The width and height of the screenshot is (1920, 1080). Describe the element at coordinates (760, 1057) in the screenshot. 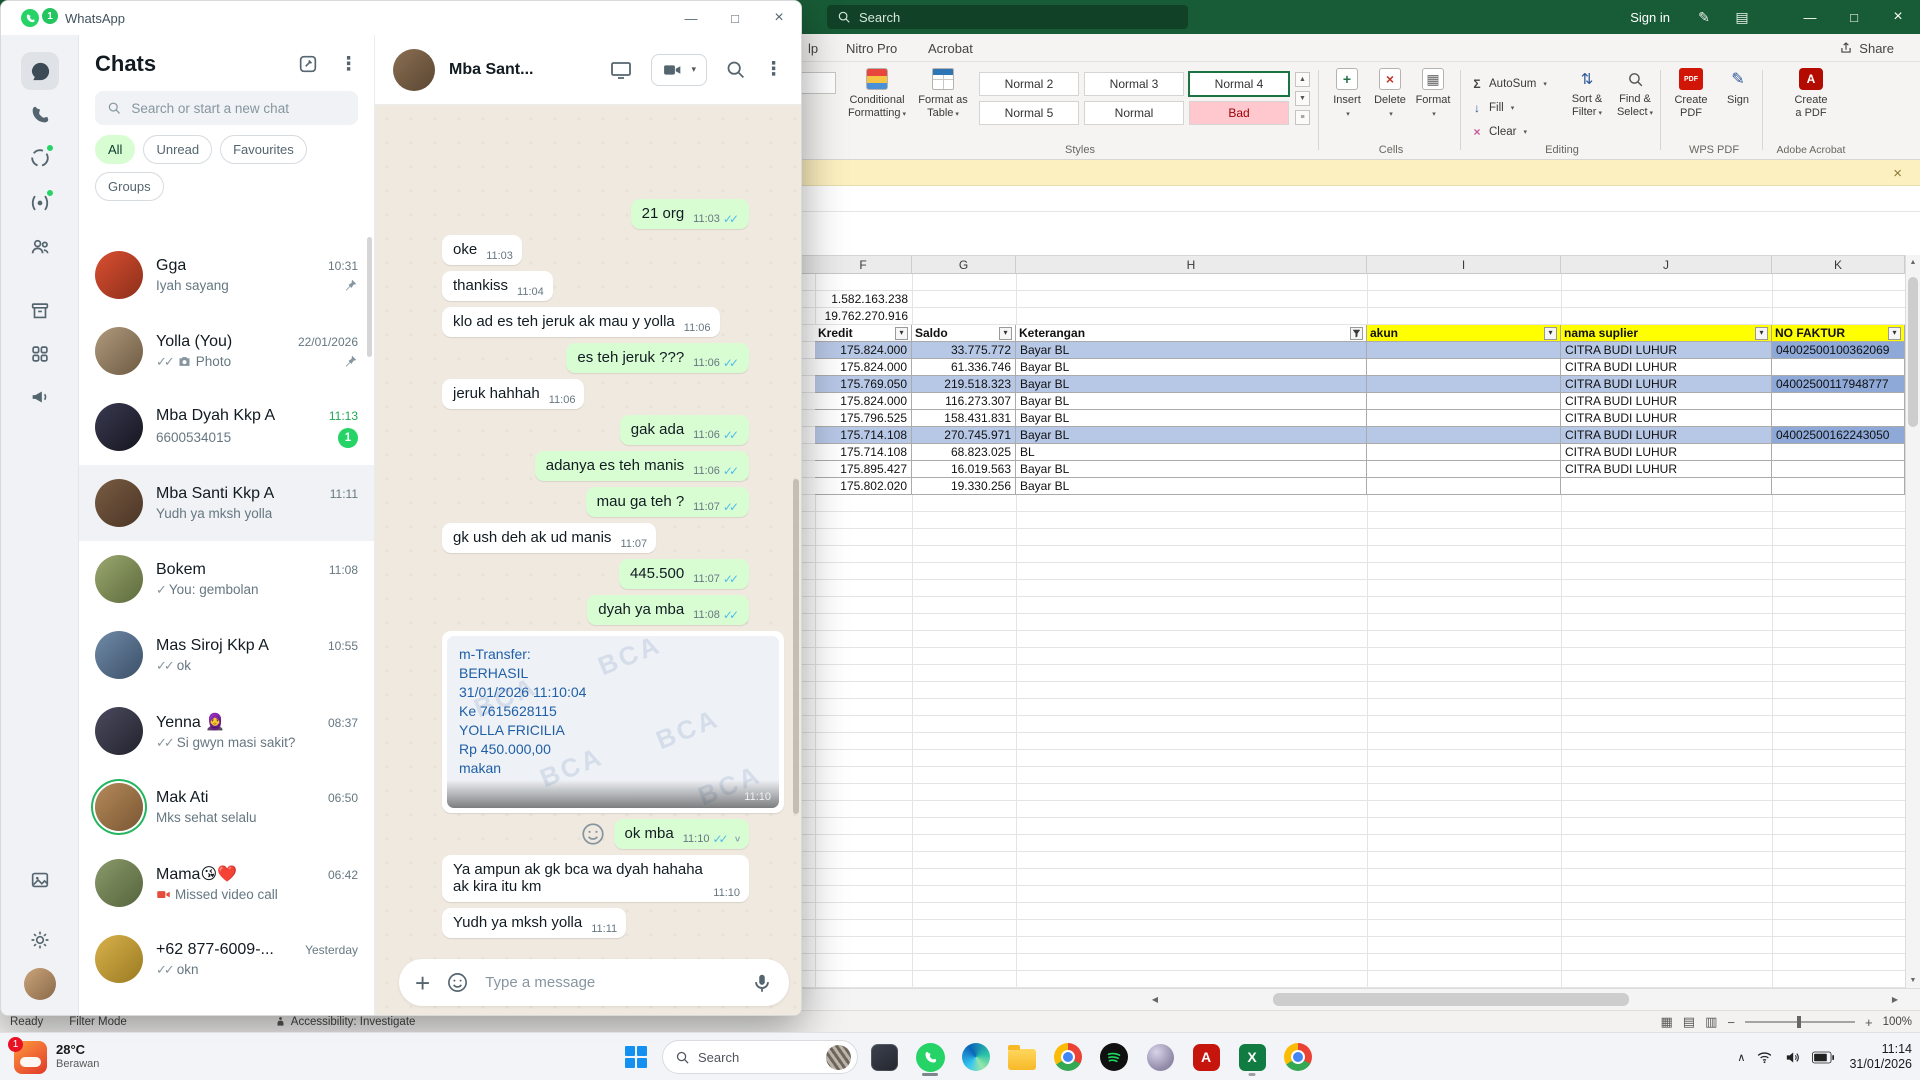

I see `taskbar-search: Search` at that location.